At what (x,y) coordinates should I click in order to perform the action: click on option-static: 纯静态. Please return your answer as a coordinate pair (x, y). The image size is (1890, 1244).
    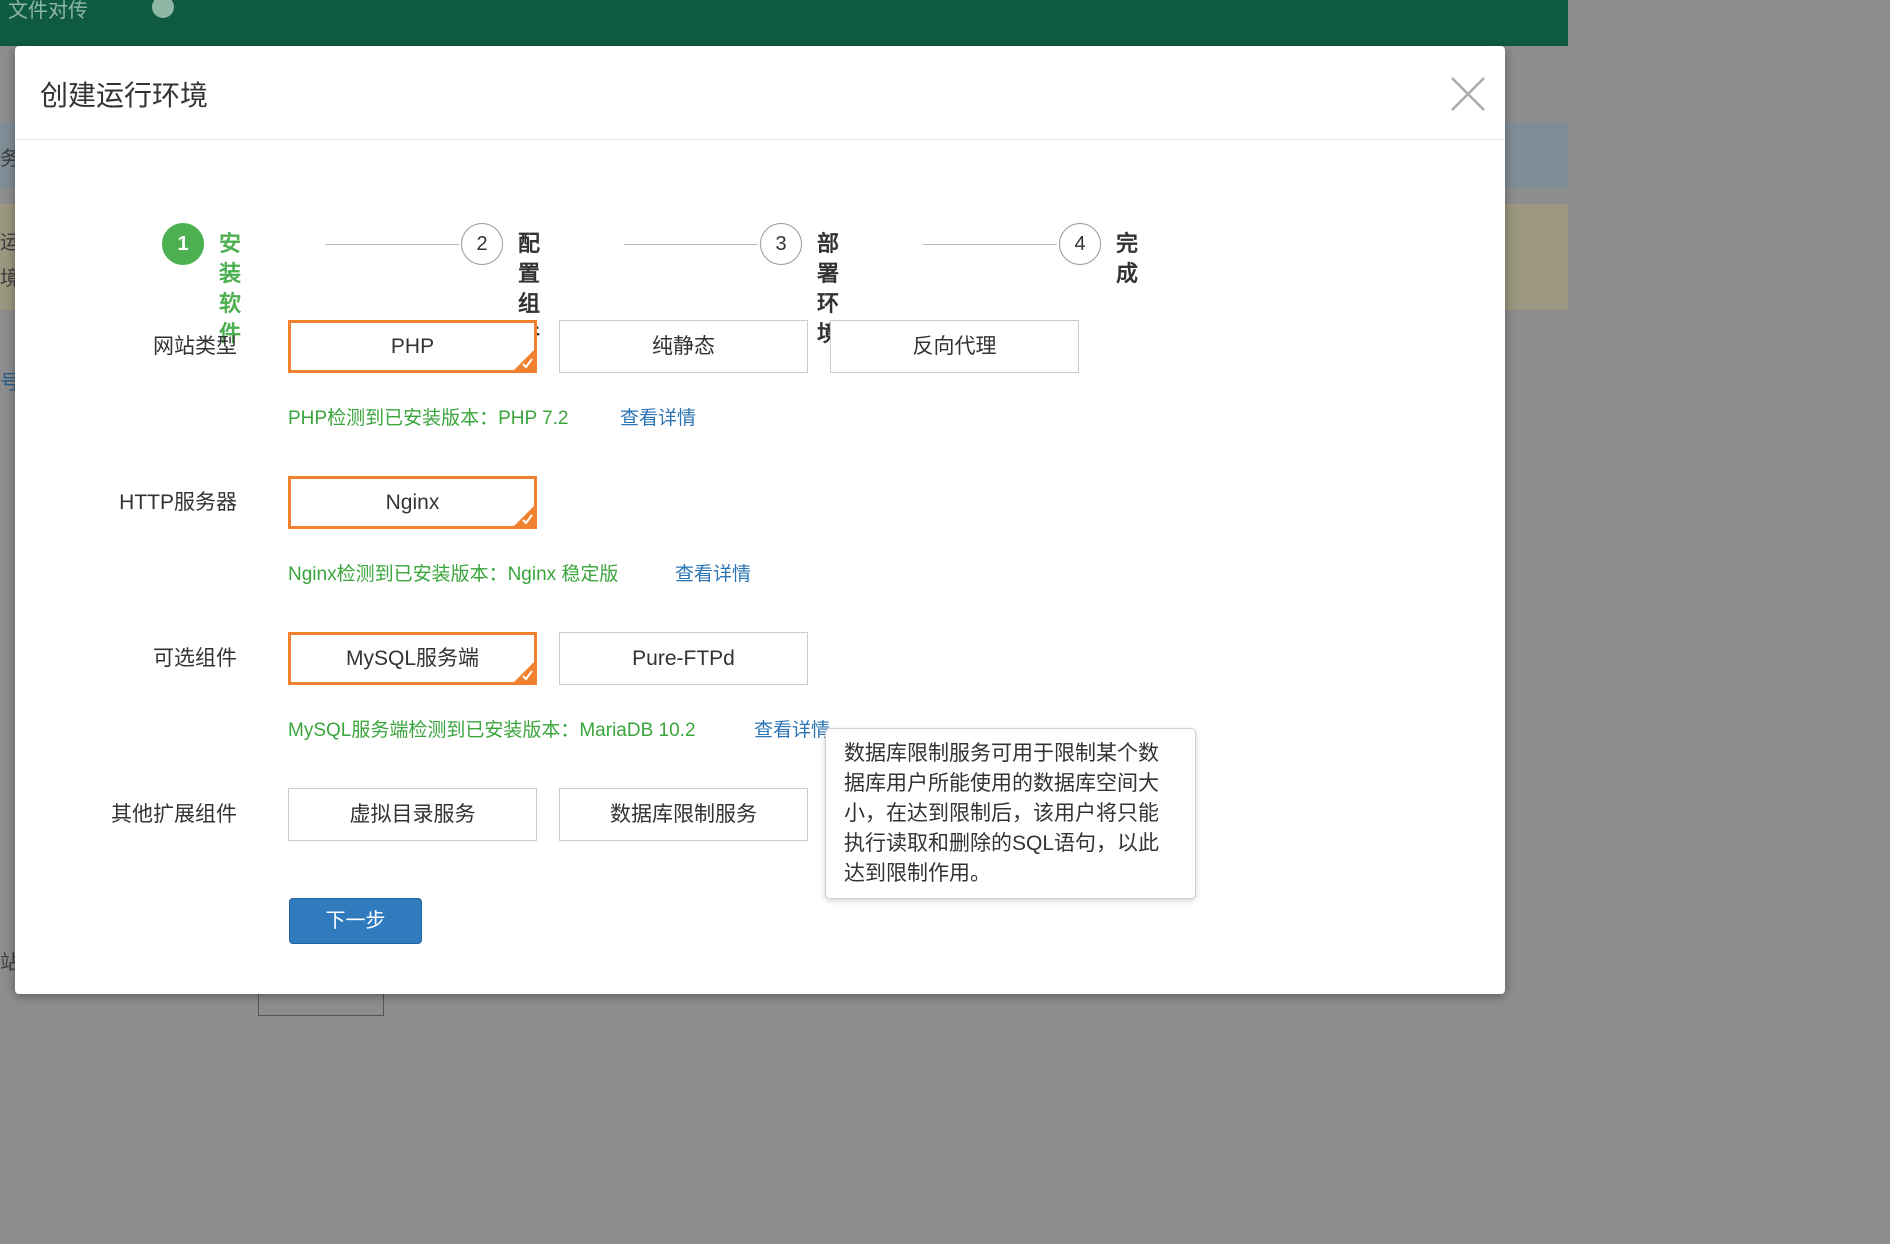
    Looking at the image, I should click on (683, 346).